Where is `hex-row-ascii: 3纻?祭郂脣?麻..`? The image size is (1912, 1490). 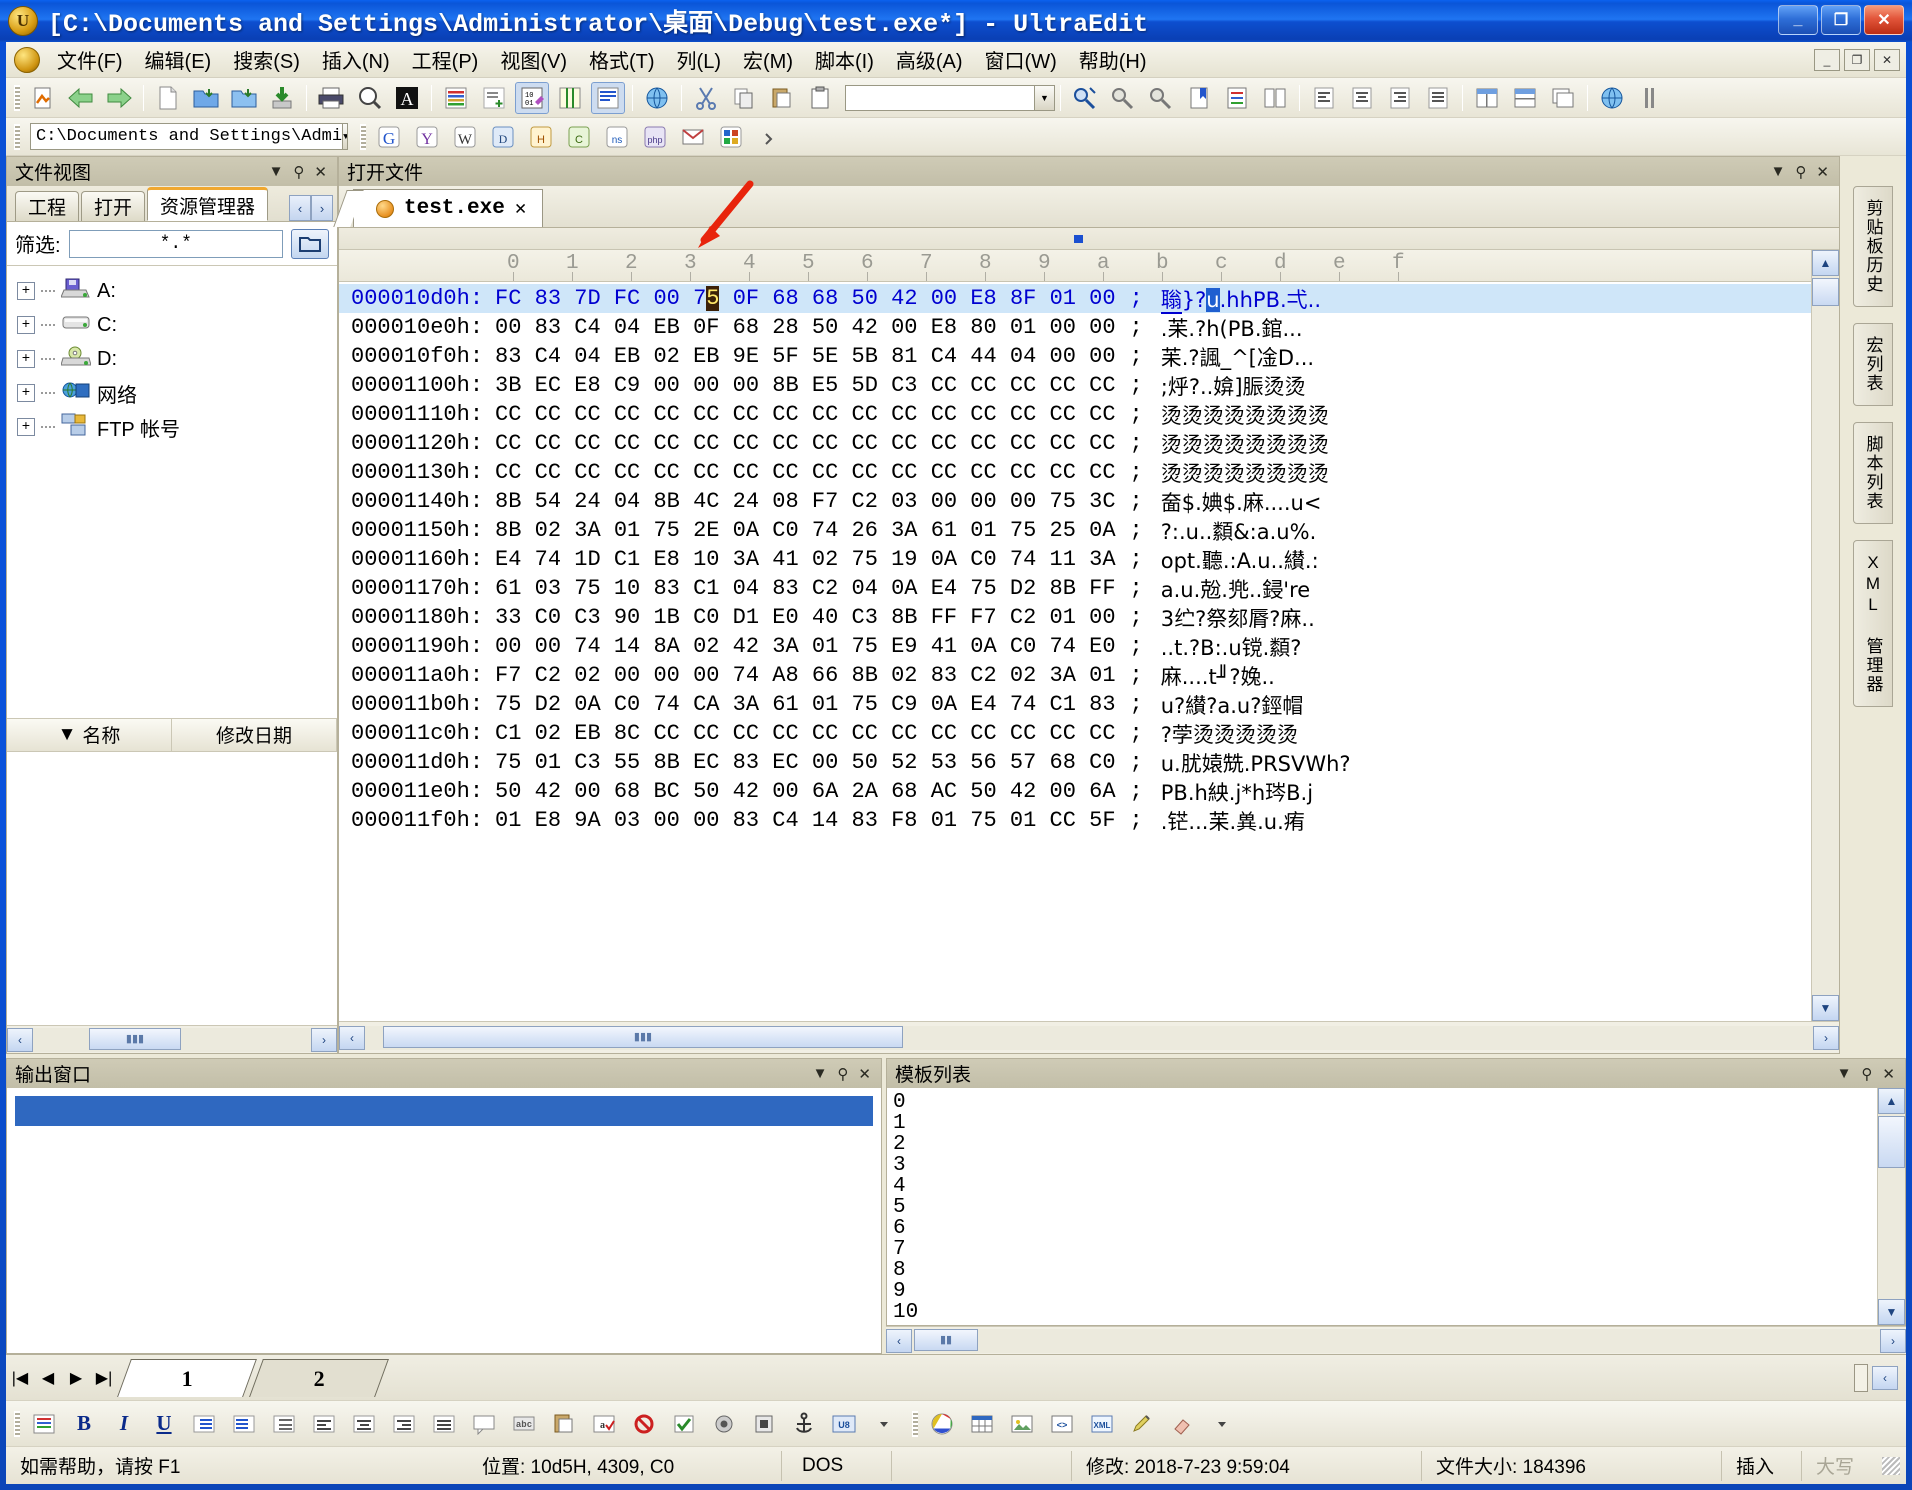 hex-row-ascii: 3纻?祭郂脣?麻.. is located at coordinates (1238, 618).